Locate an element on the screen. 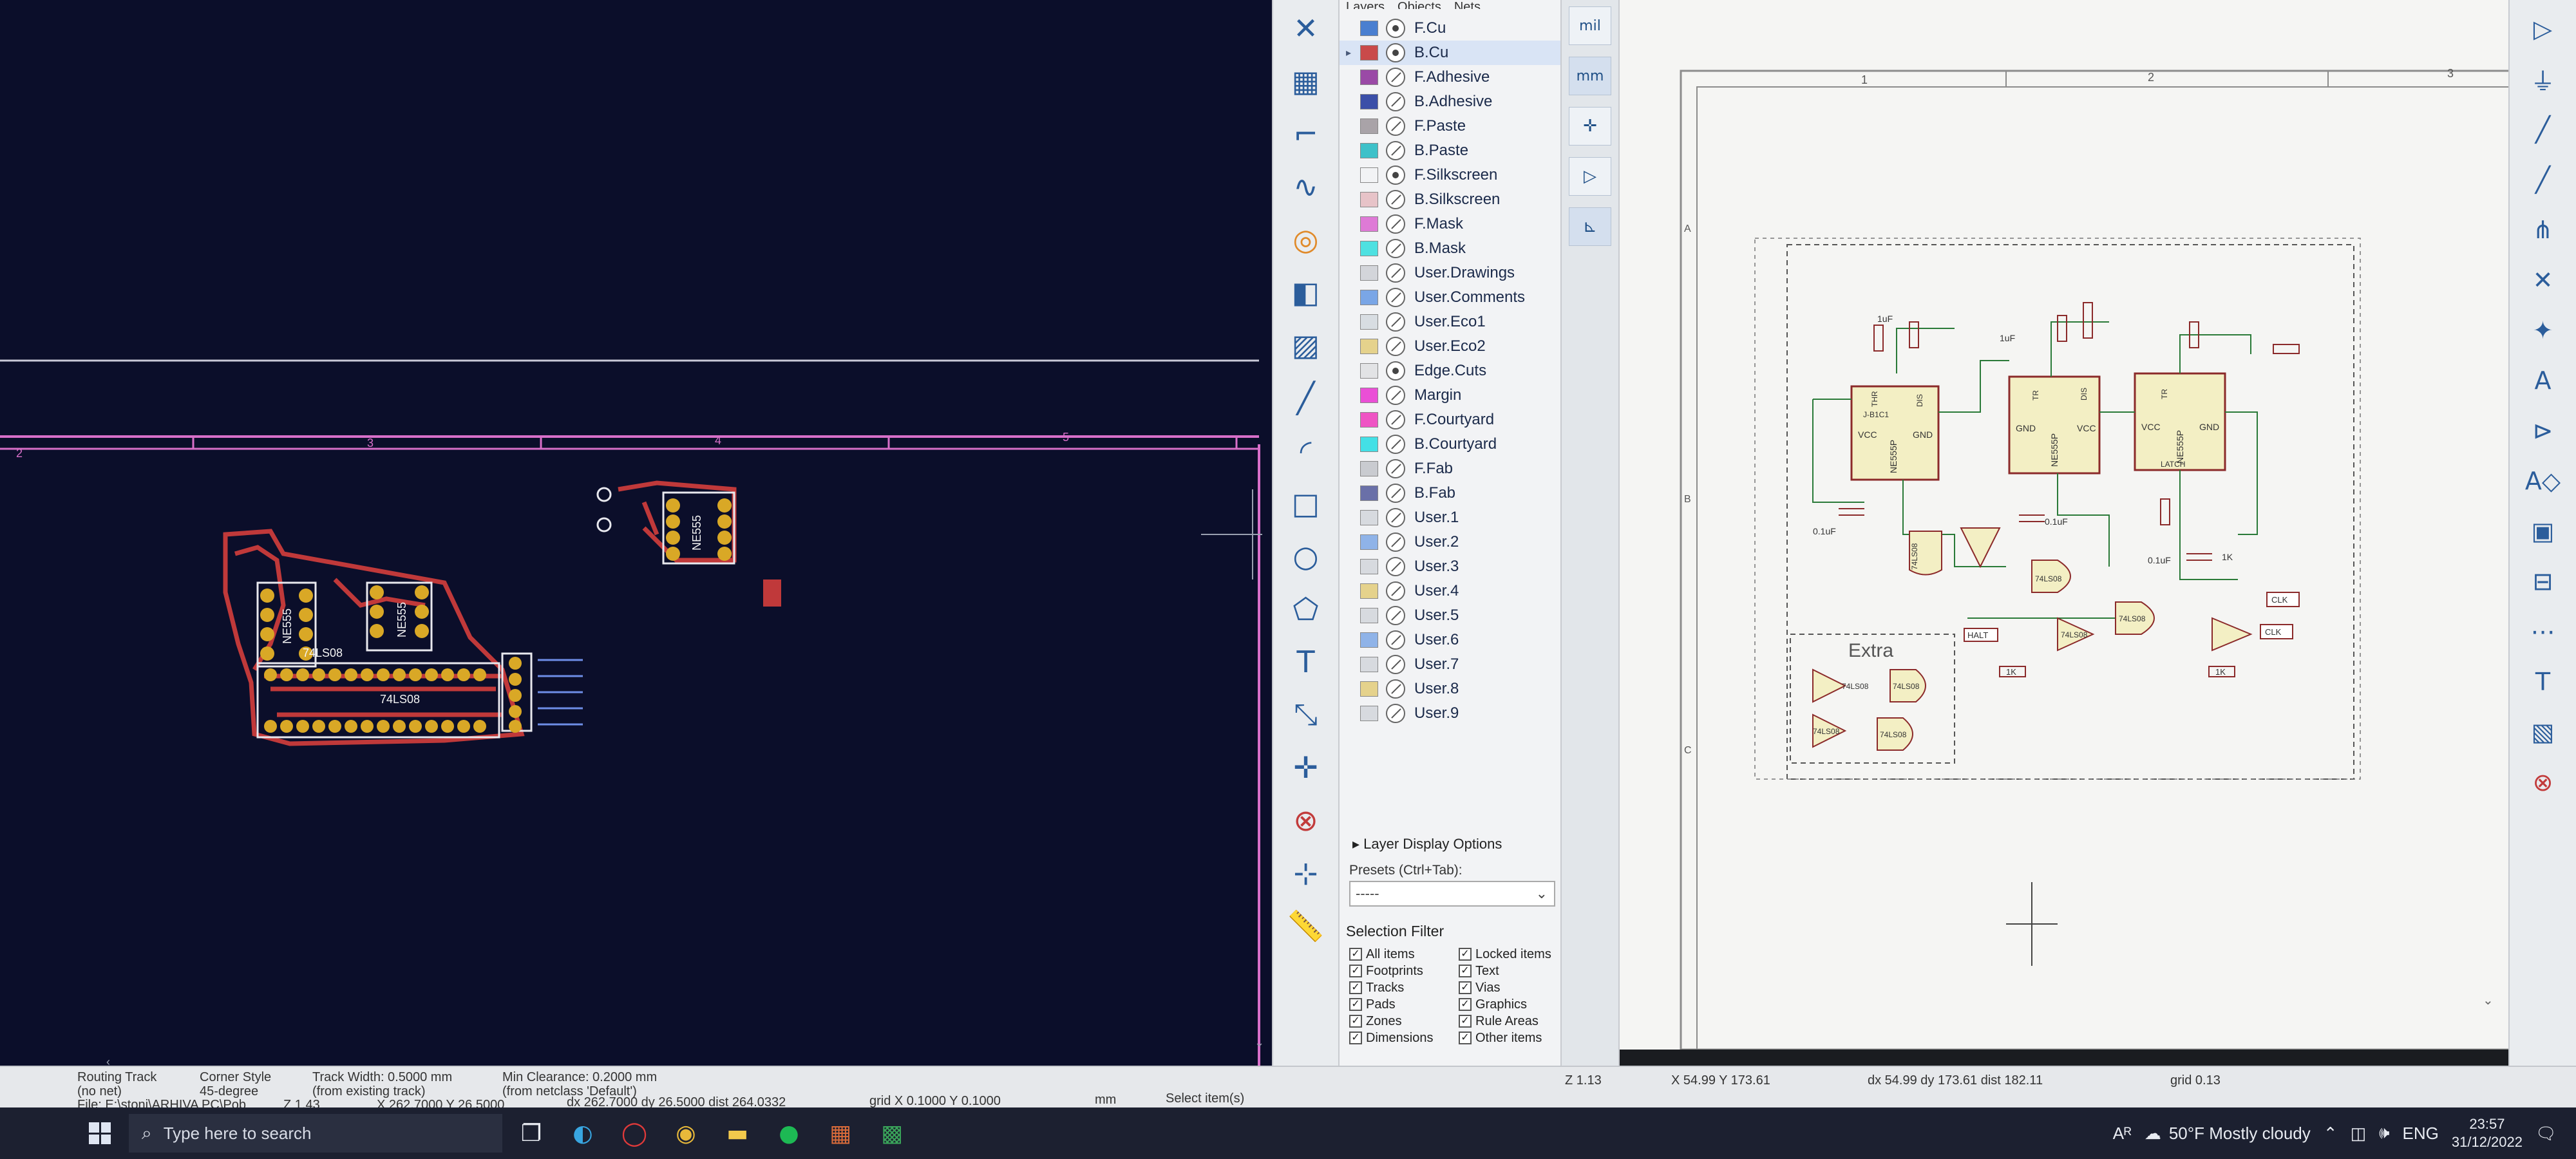 The image size is (2576, 1159). measure-icon: 📏 is located at coordinates (1306, 926).